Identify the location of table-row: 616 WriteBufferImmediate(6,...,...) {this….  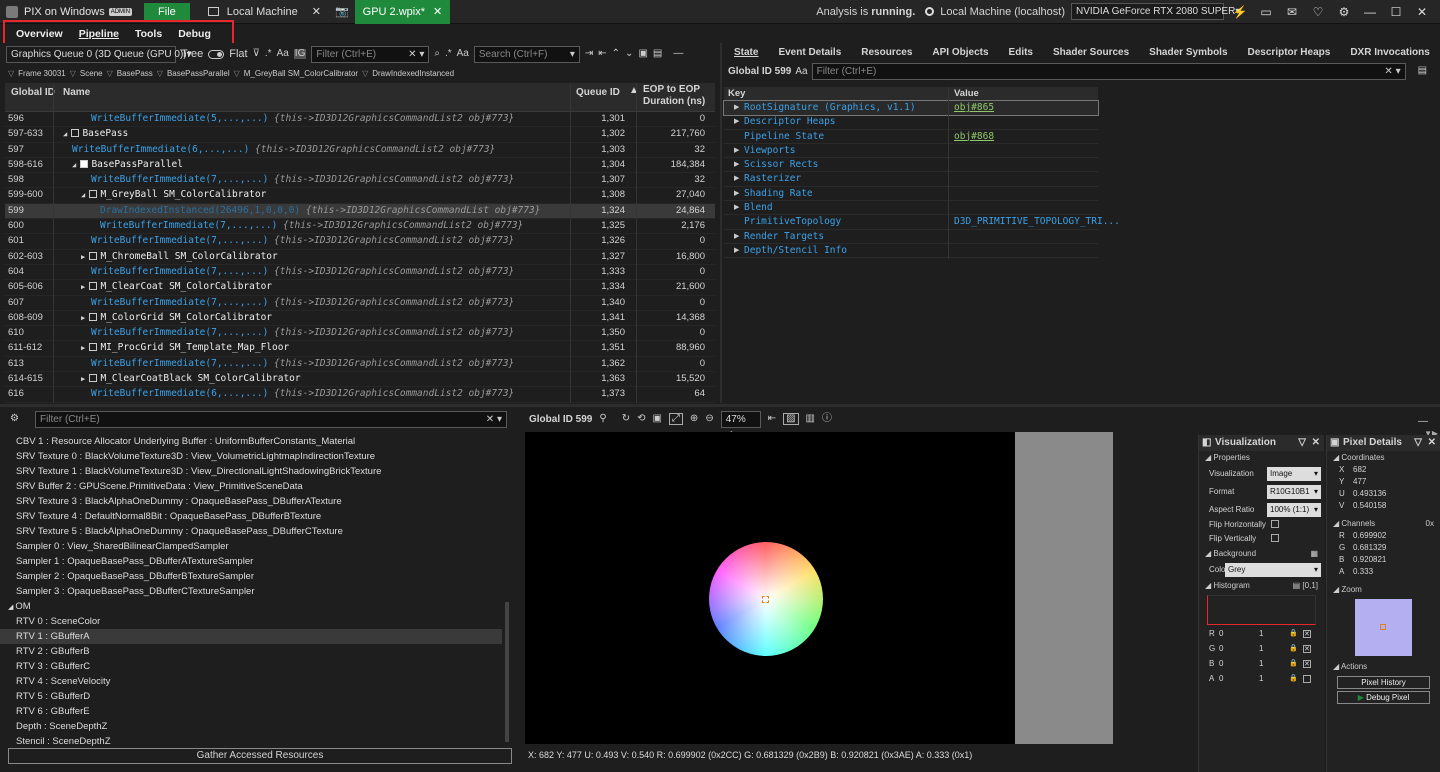
(360, 395).